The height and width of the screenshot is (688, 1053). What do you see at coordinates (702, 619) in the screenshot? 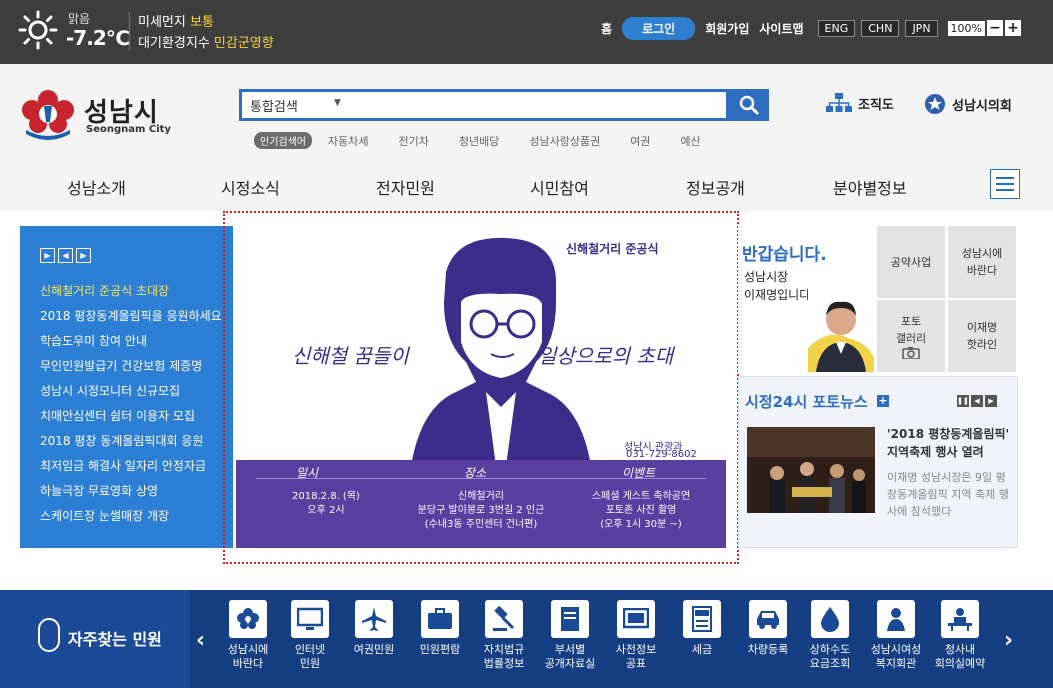
I see `tax-icon` at bounding box center [702, 619].